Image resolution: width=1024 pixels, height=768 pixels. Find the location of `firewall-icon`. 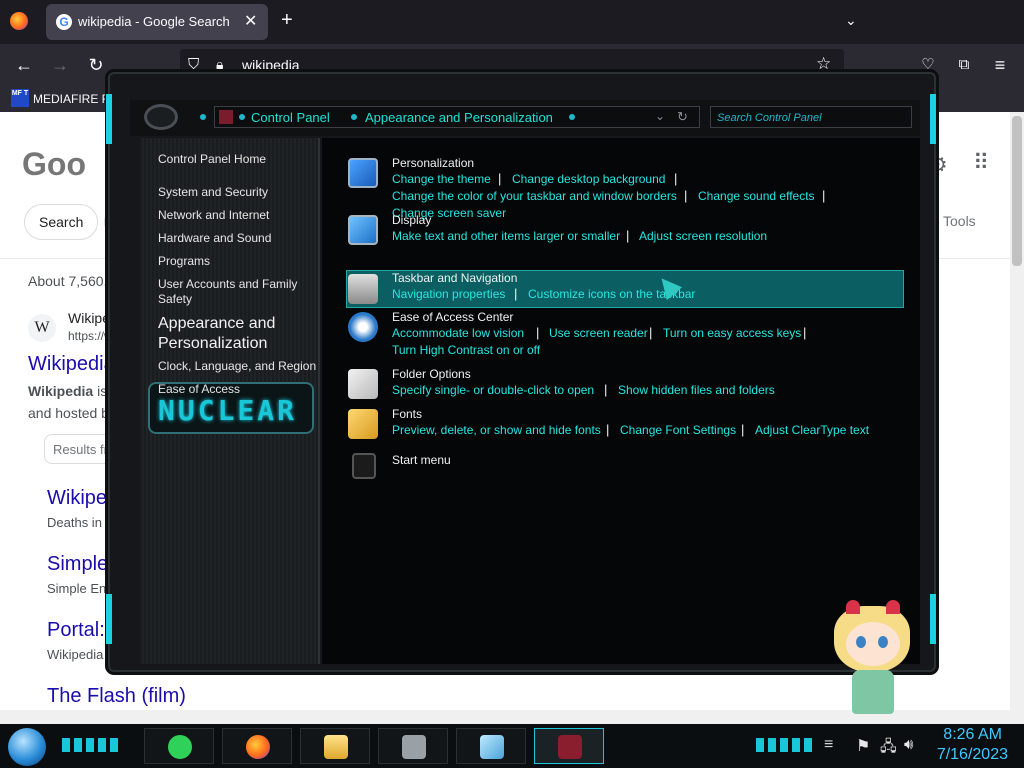

firewall-icon is located at coordinates (414, 747).